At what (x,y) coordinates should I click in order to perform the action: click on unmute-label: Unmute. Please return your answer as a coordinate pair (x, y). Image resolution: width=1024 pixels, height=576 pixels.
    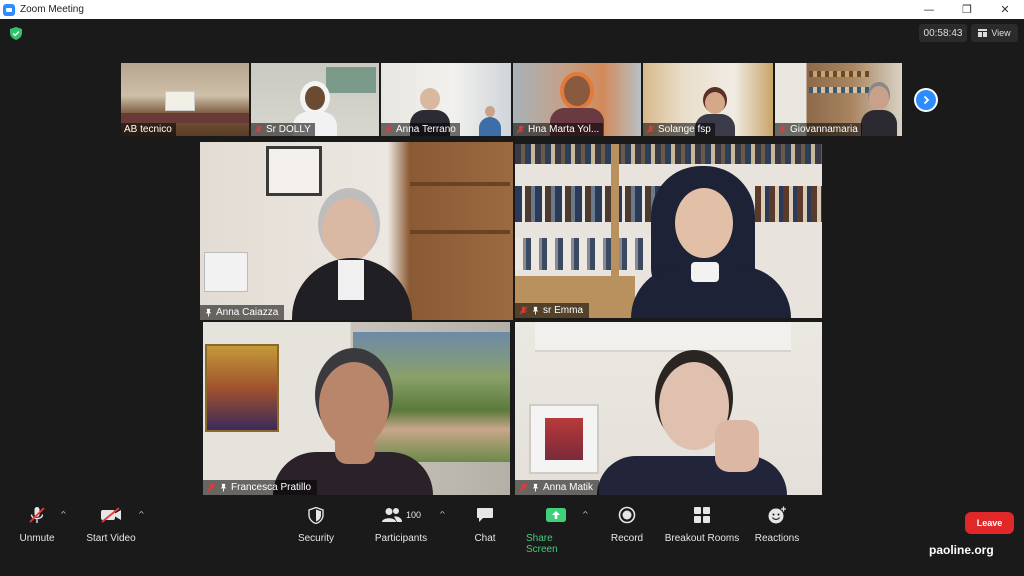
    Looking at the image, I should click on (37, 538).